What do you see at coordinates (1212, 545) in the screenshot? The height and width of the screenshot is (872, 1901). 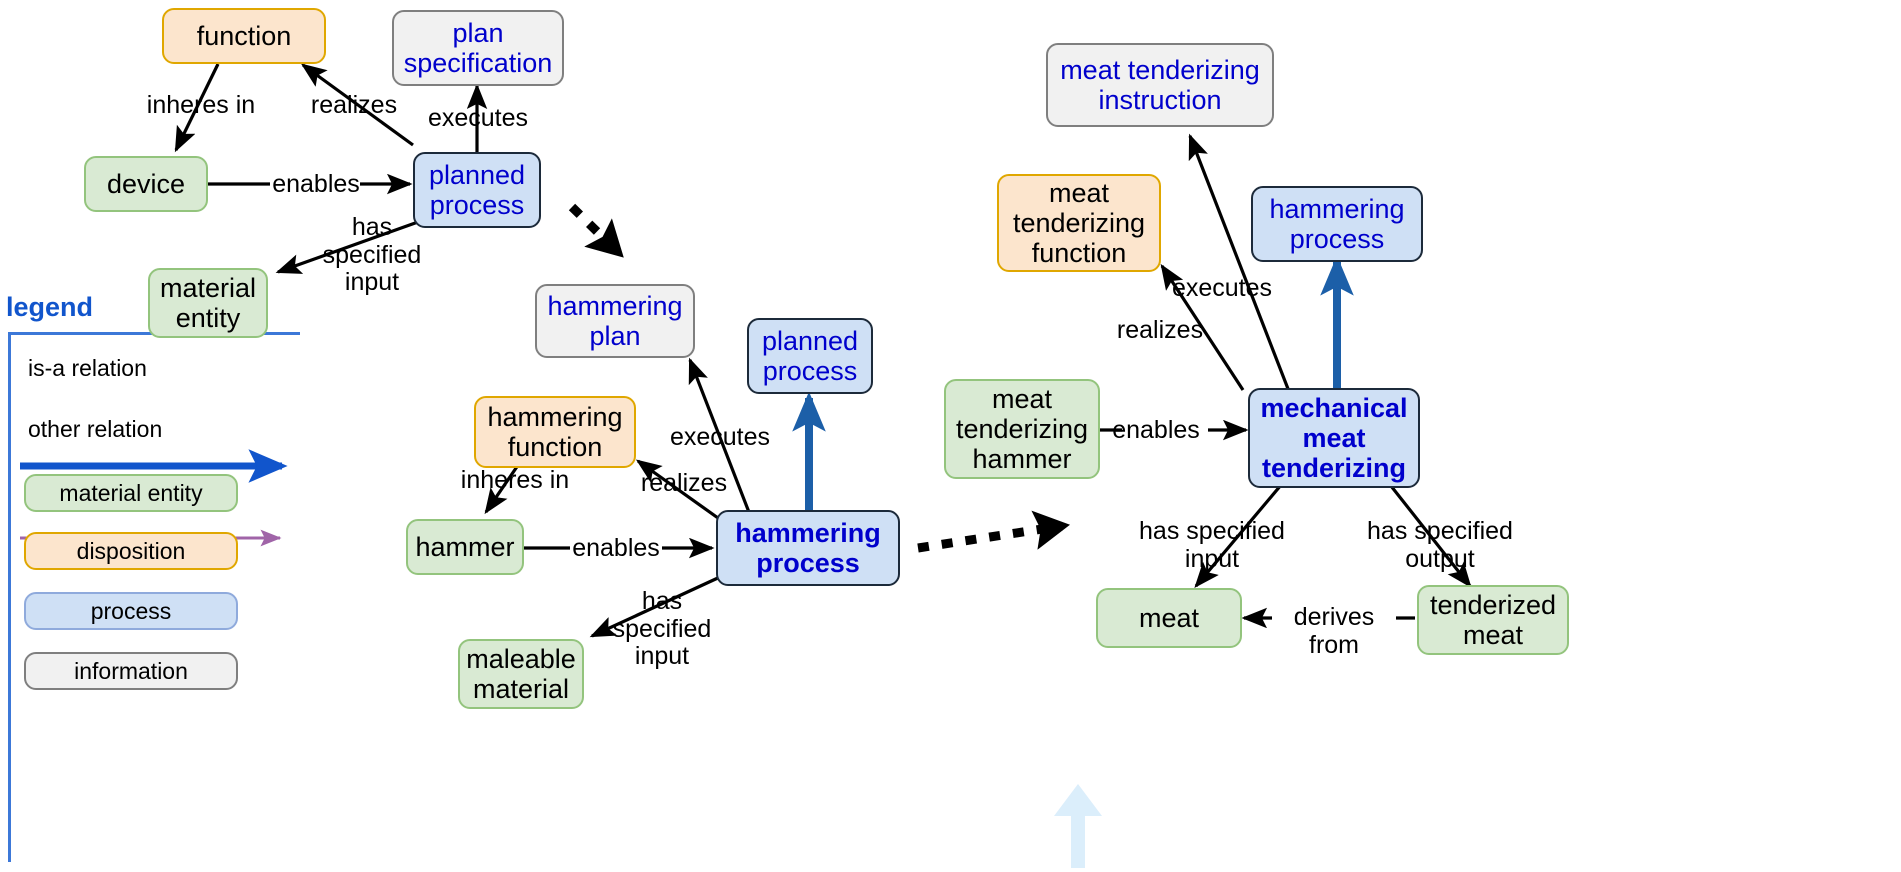 I see `edge-label-has-specified-input-right: has specified input` at bounding box center [1212, 545].